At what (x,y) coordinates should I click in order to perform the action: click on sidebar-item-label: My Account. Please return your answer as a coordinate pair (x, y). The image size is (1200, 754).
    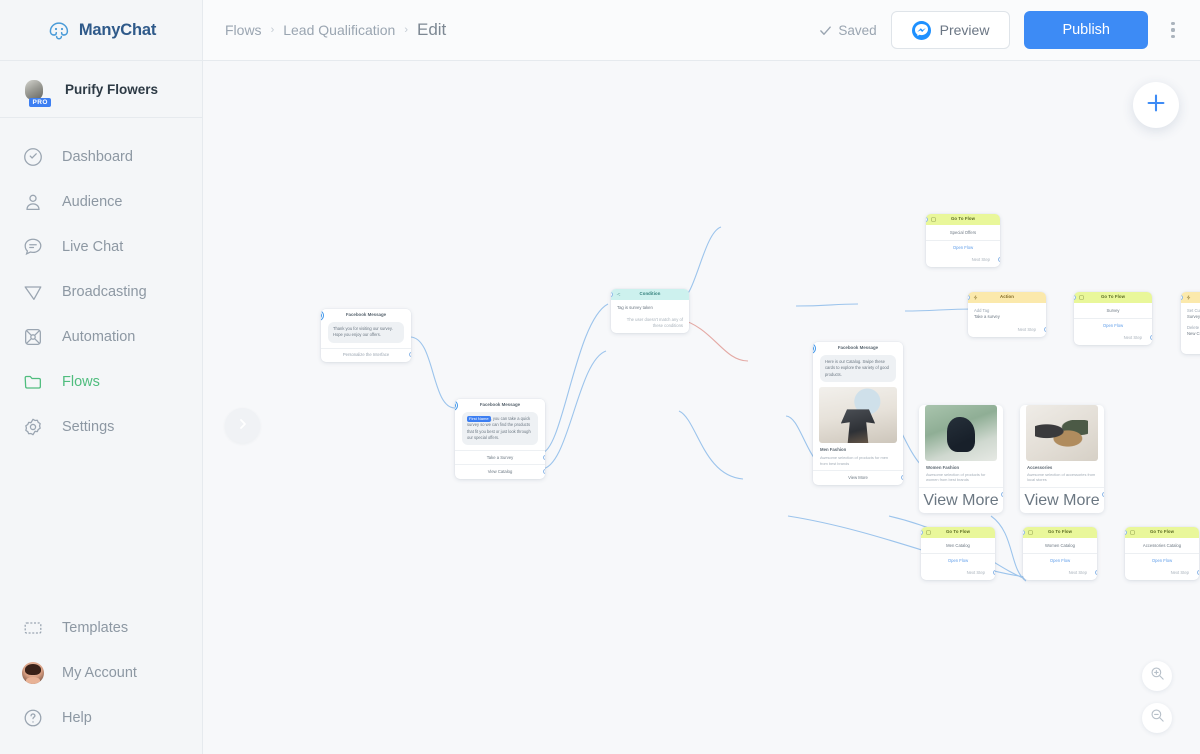
    Looking at the image, I should click on (99, 672).